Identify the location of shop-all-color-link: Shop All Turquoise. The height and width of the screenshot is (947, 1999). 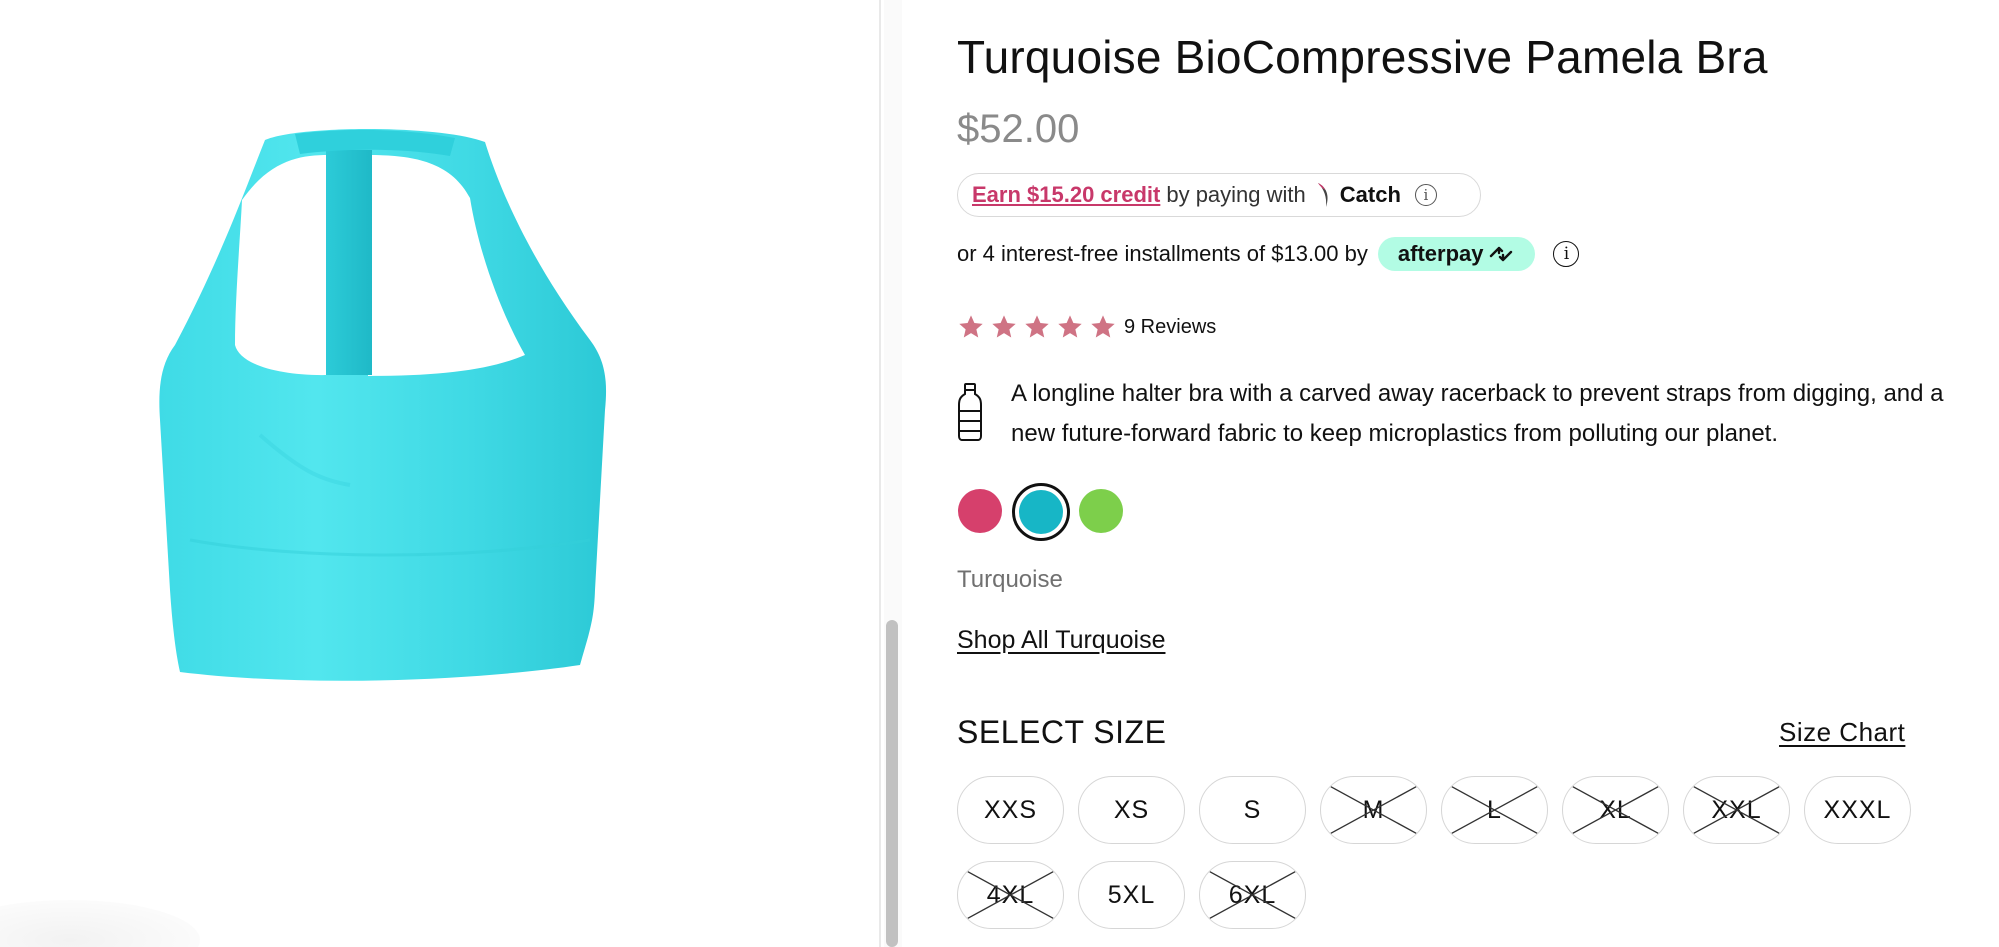
(1061, 640).